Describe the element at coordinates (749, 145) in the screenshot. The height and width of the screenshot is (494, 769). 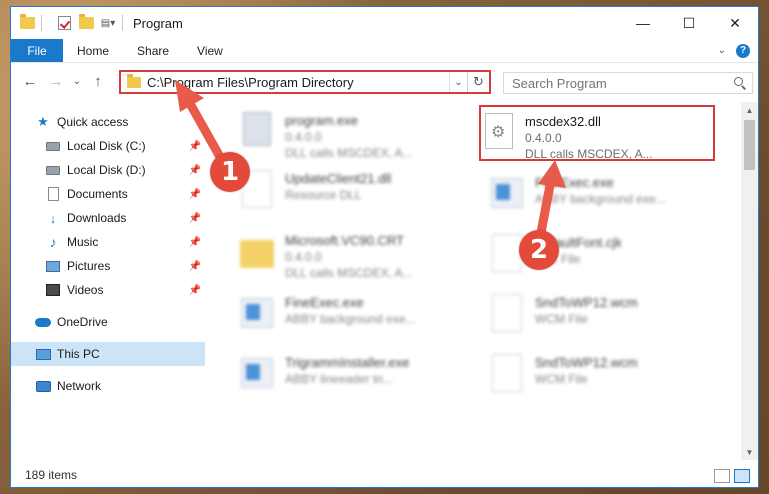
I see `scroll-thumb` at that location.